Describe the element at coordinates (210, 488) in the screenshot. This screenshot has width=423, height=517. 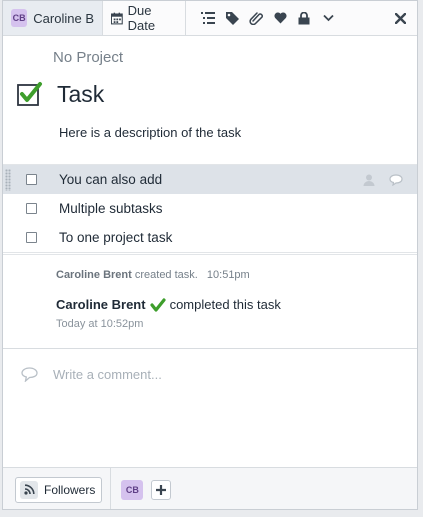
I see `followers-bar: Followers CB` at that location.